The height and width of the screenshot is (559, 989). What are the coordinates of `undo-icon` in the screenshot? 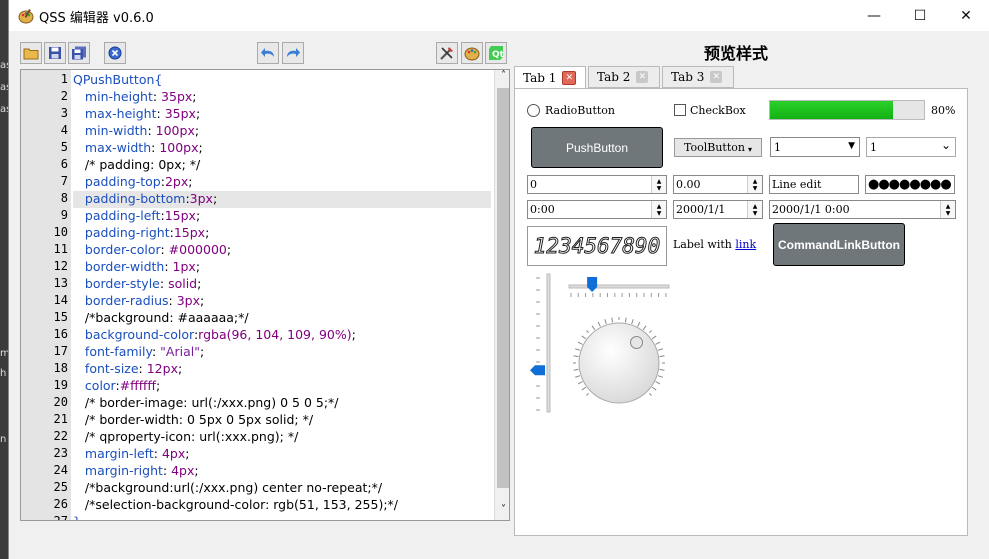 It's located at (268, 53).